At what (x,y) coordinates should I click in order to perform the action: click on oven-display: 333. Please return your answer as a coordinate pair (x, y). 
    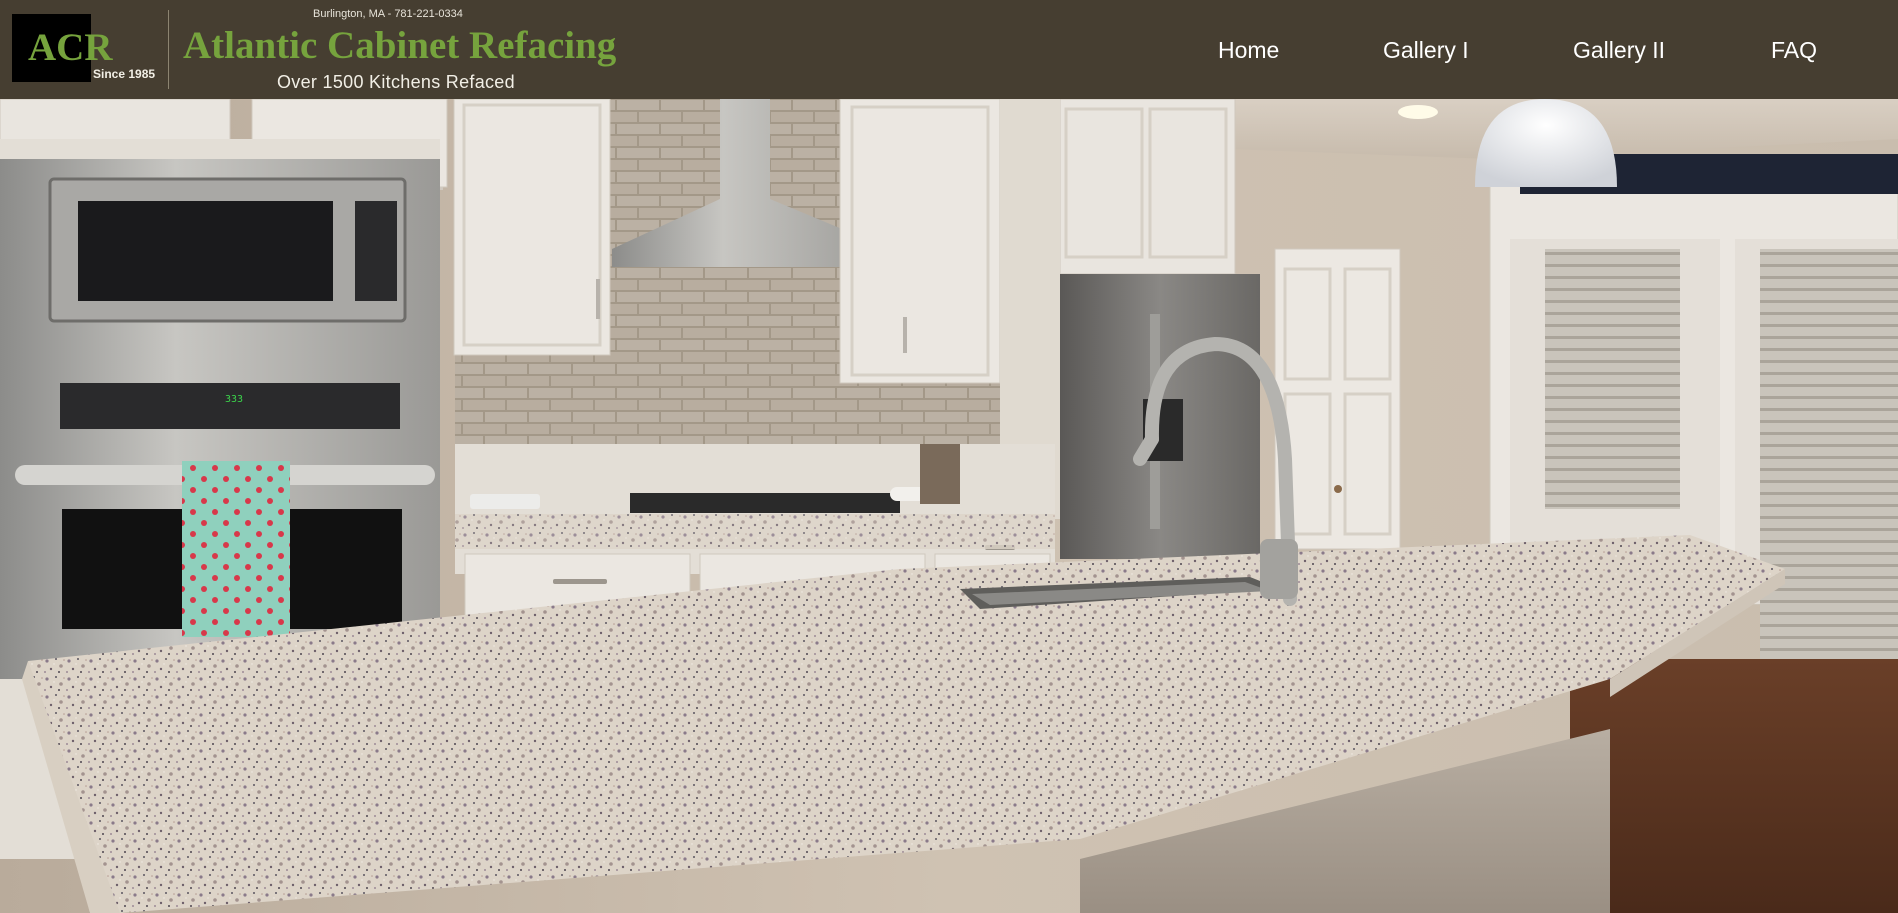
    Looking at the image, I should click on (234, 399).